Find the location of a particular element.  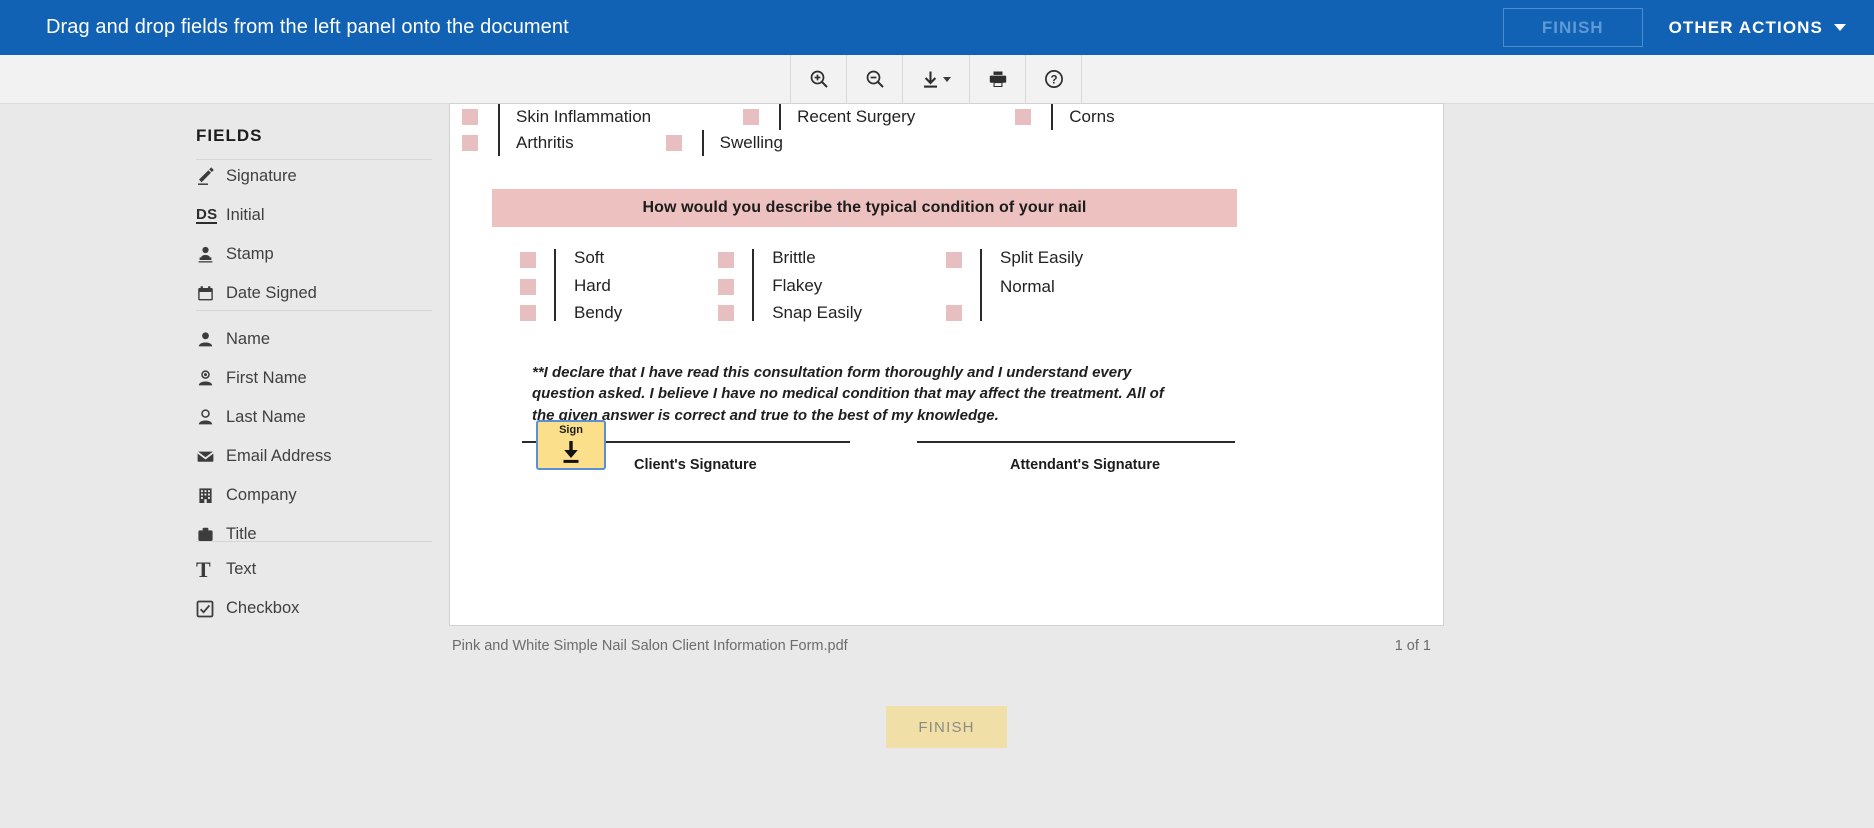

sidebar-item-name: Name is located at coordinates (263, 339).